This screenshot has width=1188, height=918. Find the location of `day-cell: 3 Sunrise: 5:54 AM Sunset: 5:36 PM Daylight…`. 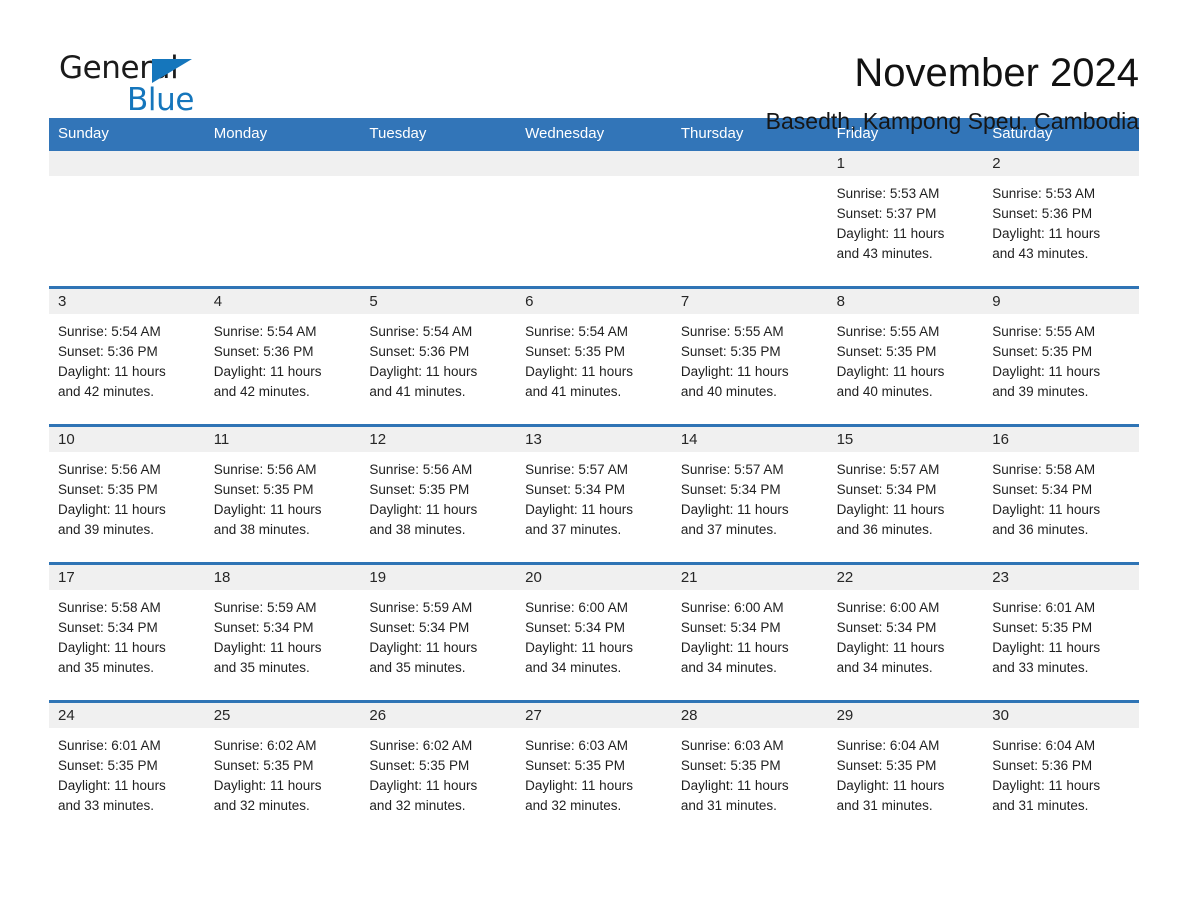

day-cell: 3 Sunrise: 5:54 AM Sunset: 5:36 PM Daylight… is located at coordinates (127, 356).